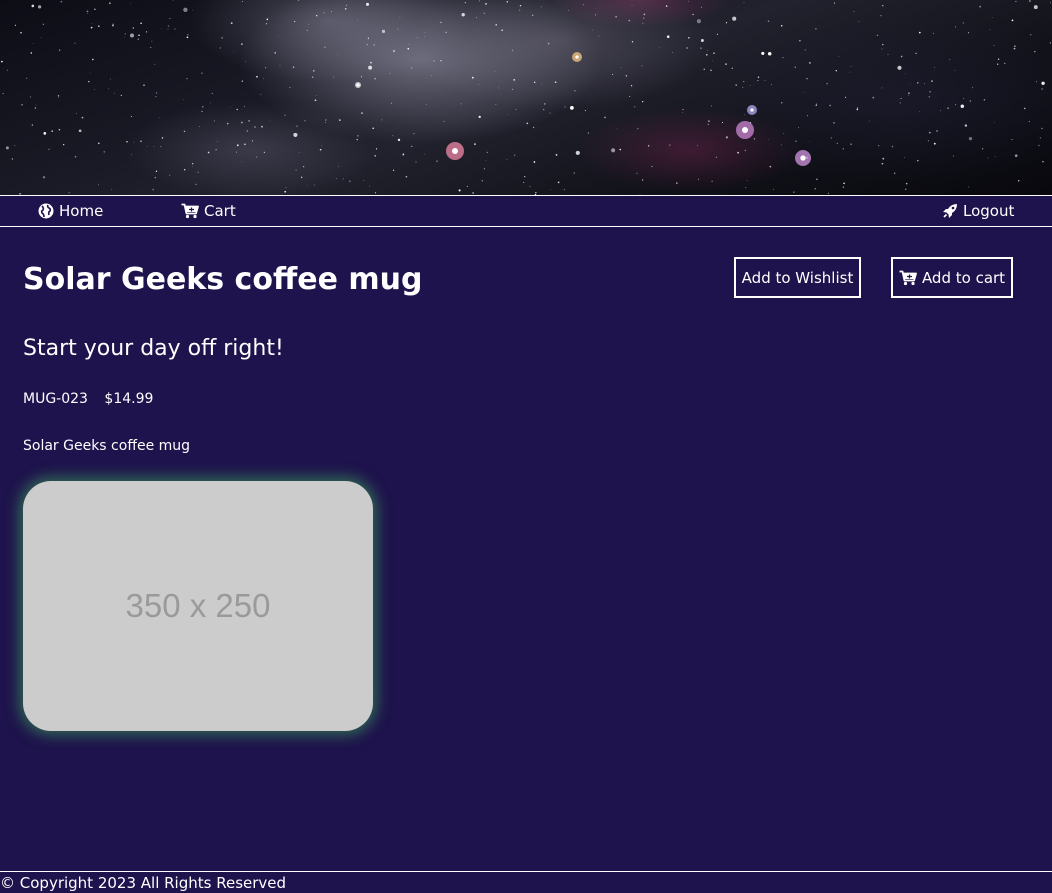 Image resolution: width=1052 pixels, height=893 pixels. I want to click on nav-logout-label: Logout, so click(989, 211).